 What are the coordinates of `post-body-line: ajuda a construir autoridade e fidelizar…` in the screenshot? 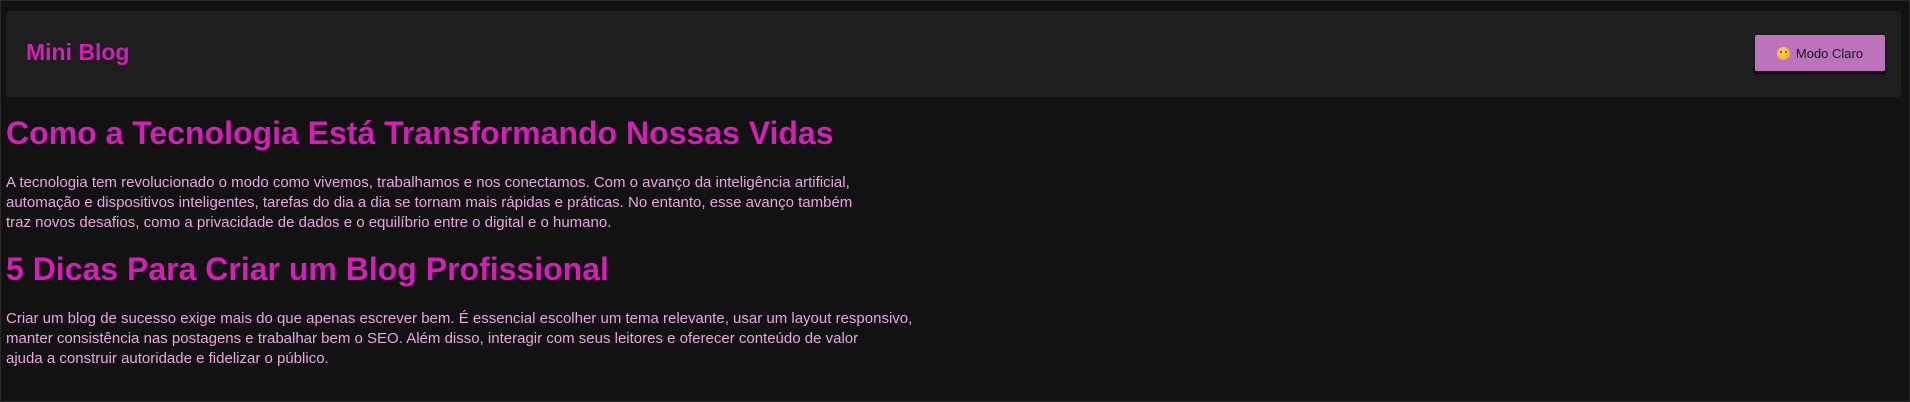 It's located at (167, 358).